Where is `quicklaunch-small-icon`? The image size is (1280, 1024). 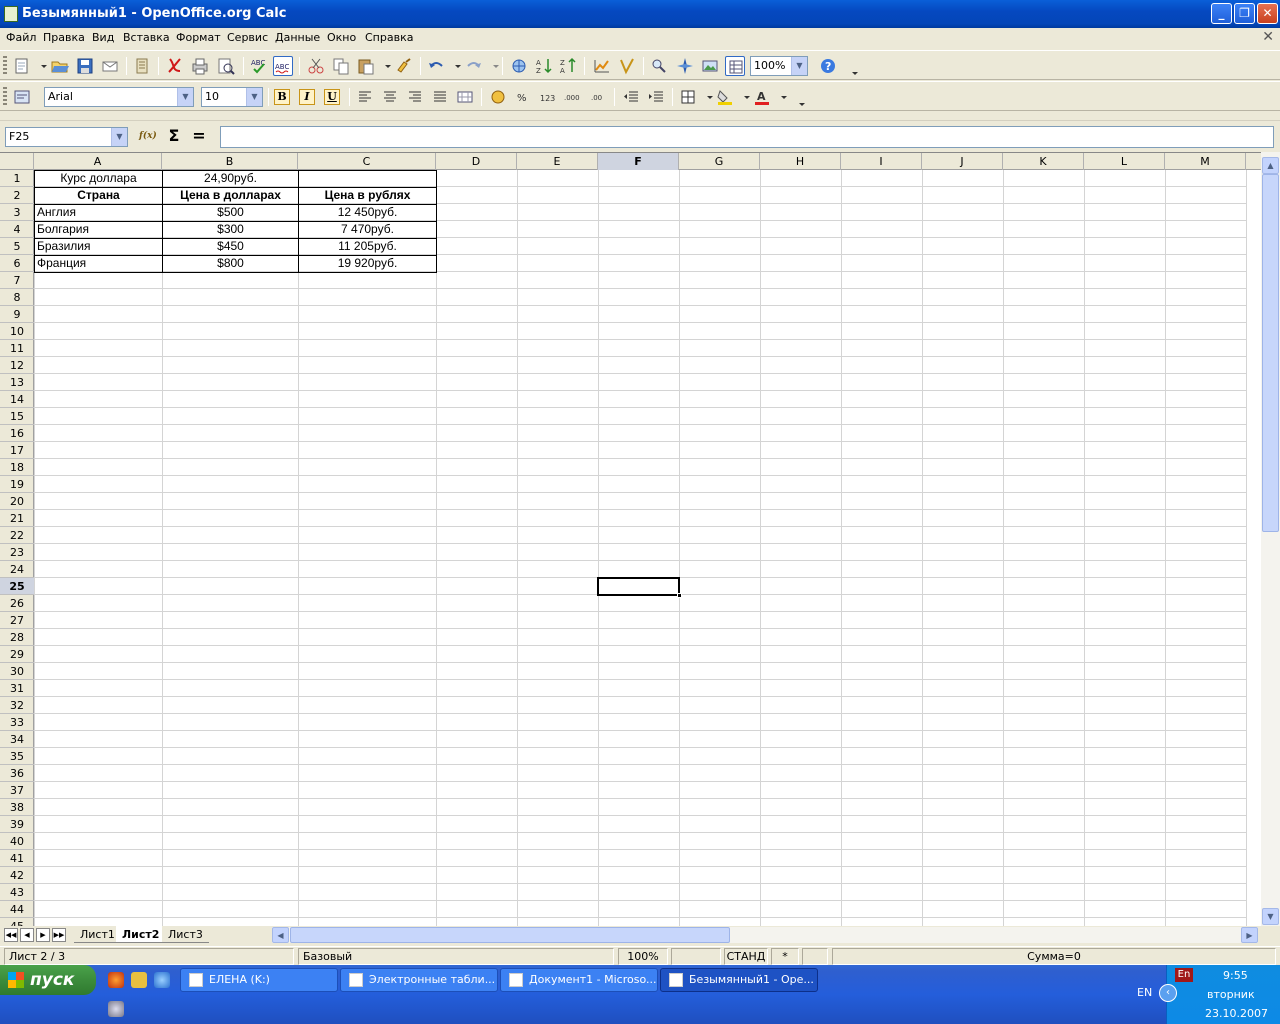
quicklaunch-small-icon is located at coordinates (116, 1009).